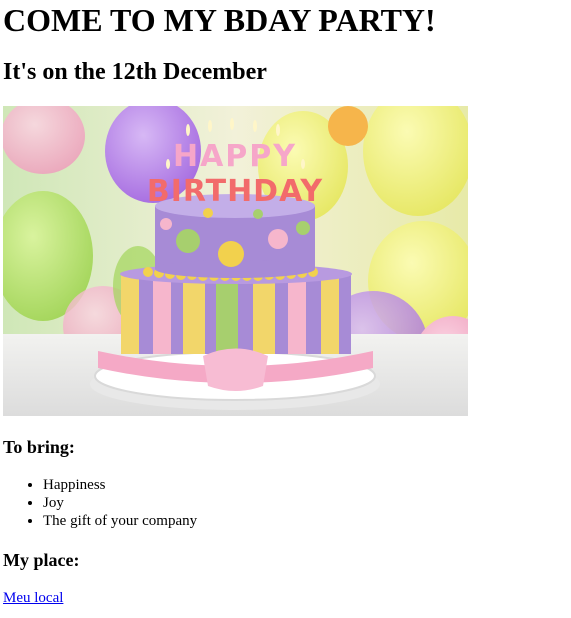 Image resolution: width=571 pixels, height=618 pixels. Describe the element at coordinates (41, 560) in the screenshot. I see `my-place-heading: My place:` at that location.